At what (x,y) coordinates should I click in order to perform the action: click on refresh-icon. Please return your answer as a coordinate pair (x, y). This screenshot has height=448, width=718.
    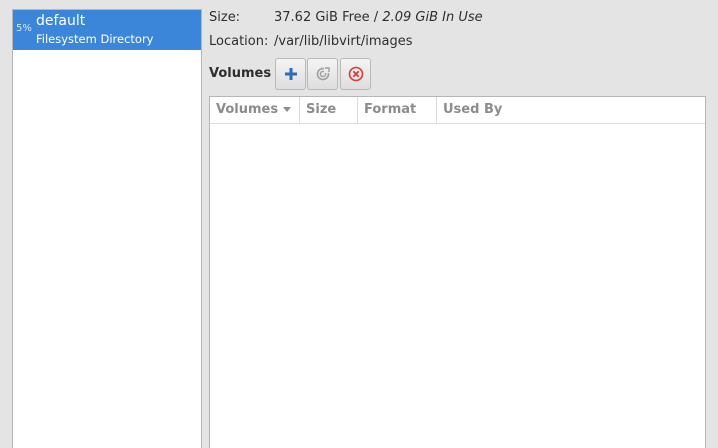
    Looking at the image, I should click on (323, 74).